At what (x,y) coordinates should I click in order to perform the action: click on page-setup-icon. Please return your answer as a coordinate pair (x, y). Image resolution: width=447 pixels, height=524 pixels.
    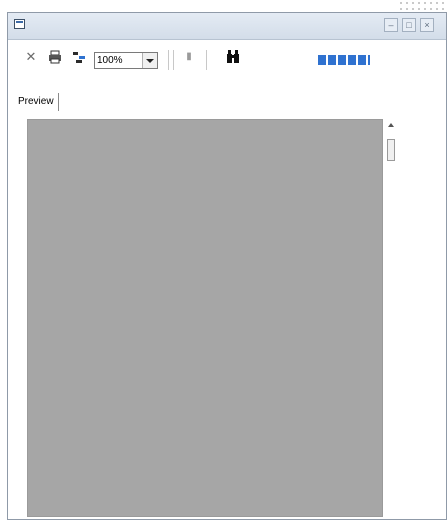
    Looking at the image, I should click on (79, 57).